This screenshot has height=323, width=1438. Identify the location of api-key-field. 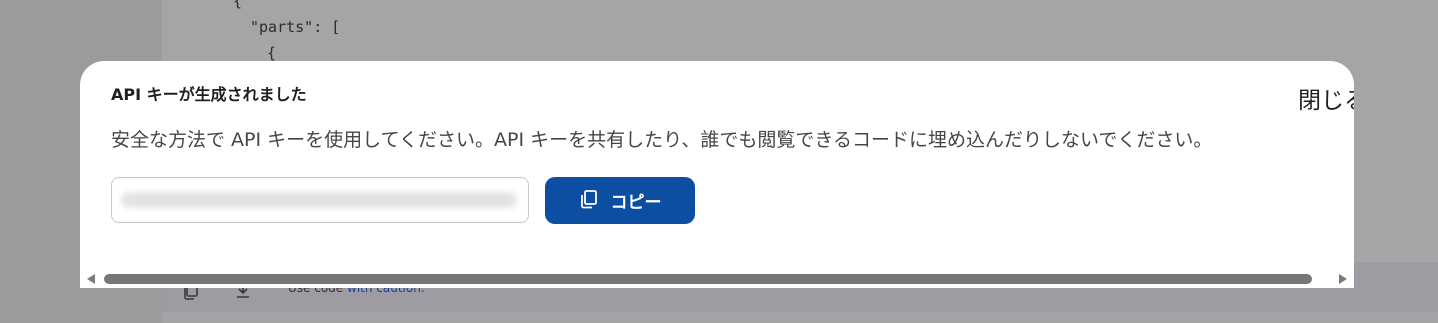
(320, 200).